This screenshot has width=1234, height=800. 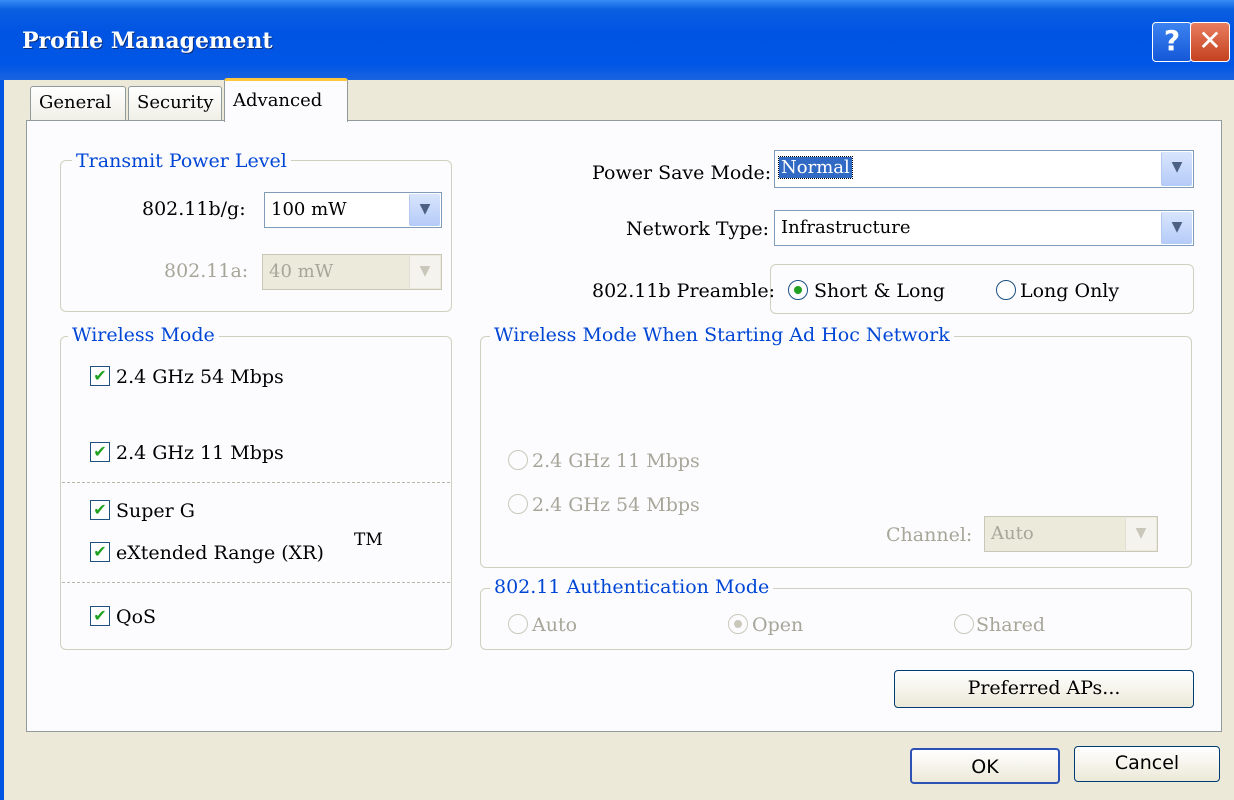 What do you see at coordinates (100, 616) in the screenshot?
I see `checkbox-qos: ✔` at bounding box center [100, 616].